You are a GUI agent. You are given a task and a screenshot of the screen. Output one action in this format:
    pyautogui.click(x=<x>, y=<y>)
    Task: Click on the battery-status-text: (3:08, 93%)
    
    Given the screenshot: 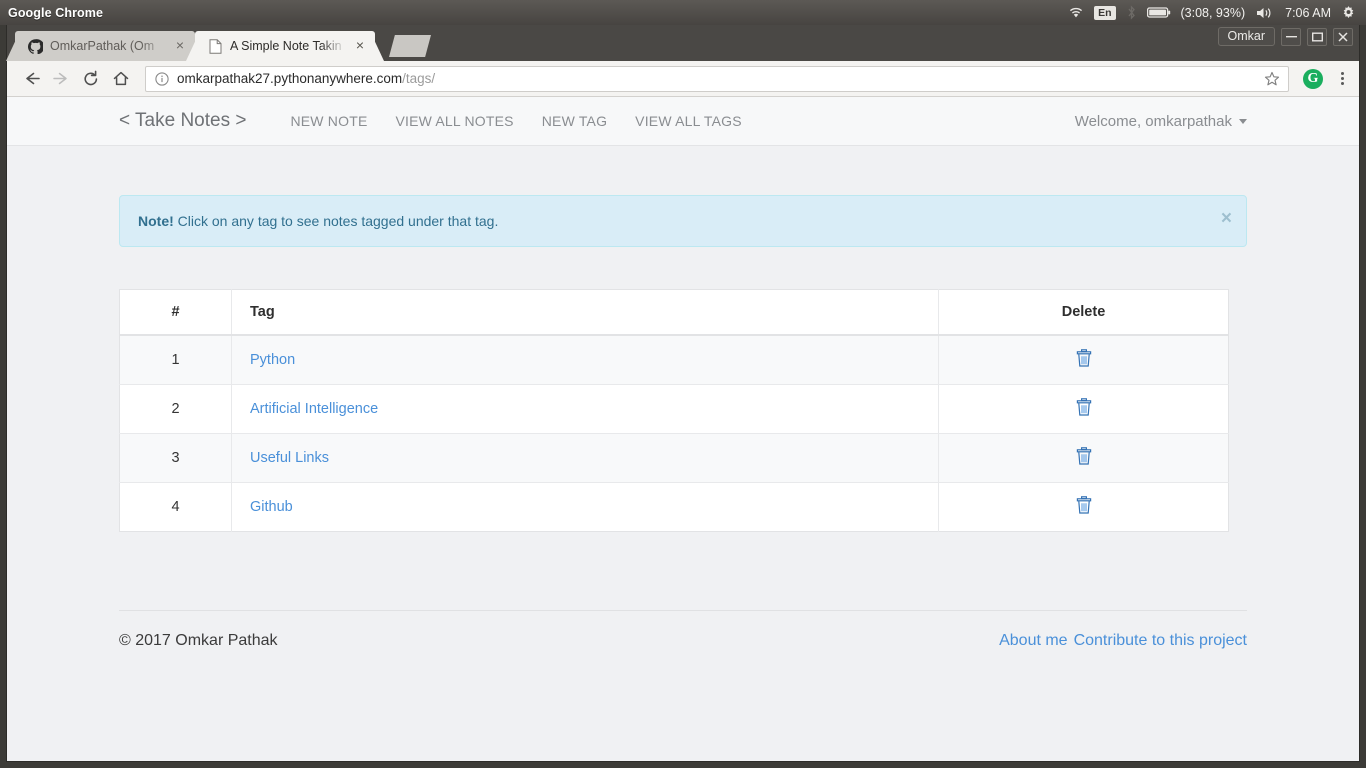 What is the action you would take?
    pyautogui.click(x=1213, y=12)
    